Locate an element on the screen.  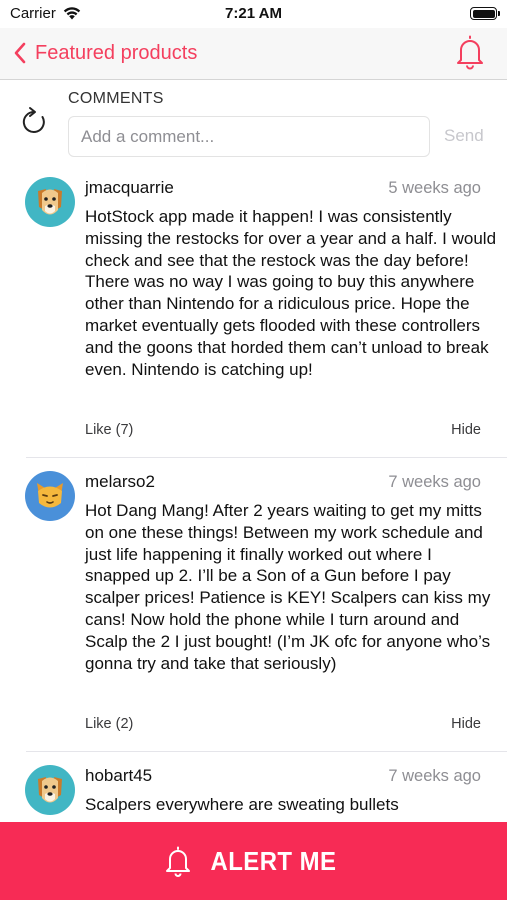
status-bar: Carrier 7:21 AM is located at coordinates (253, 14).